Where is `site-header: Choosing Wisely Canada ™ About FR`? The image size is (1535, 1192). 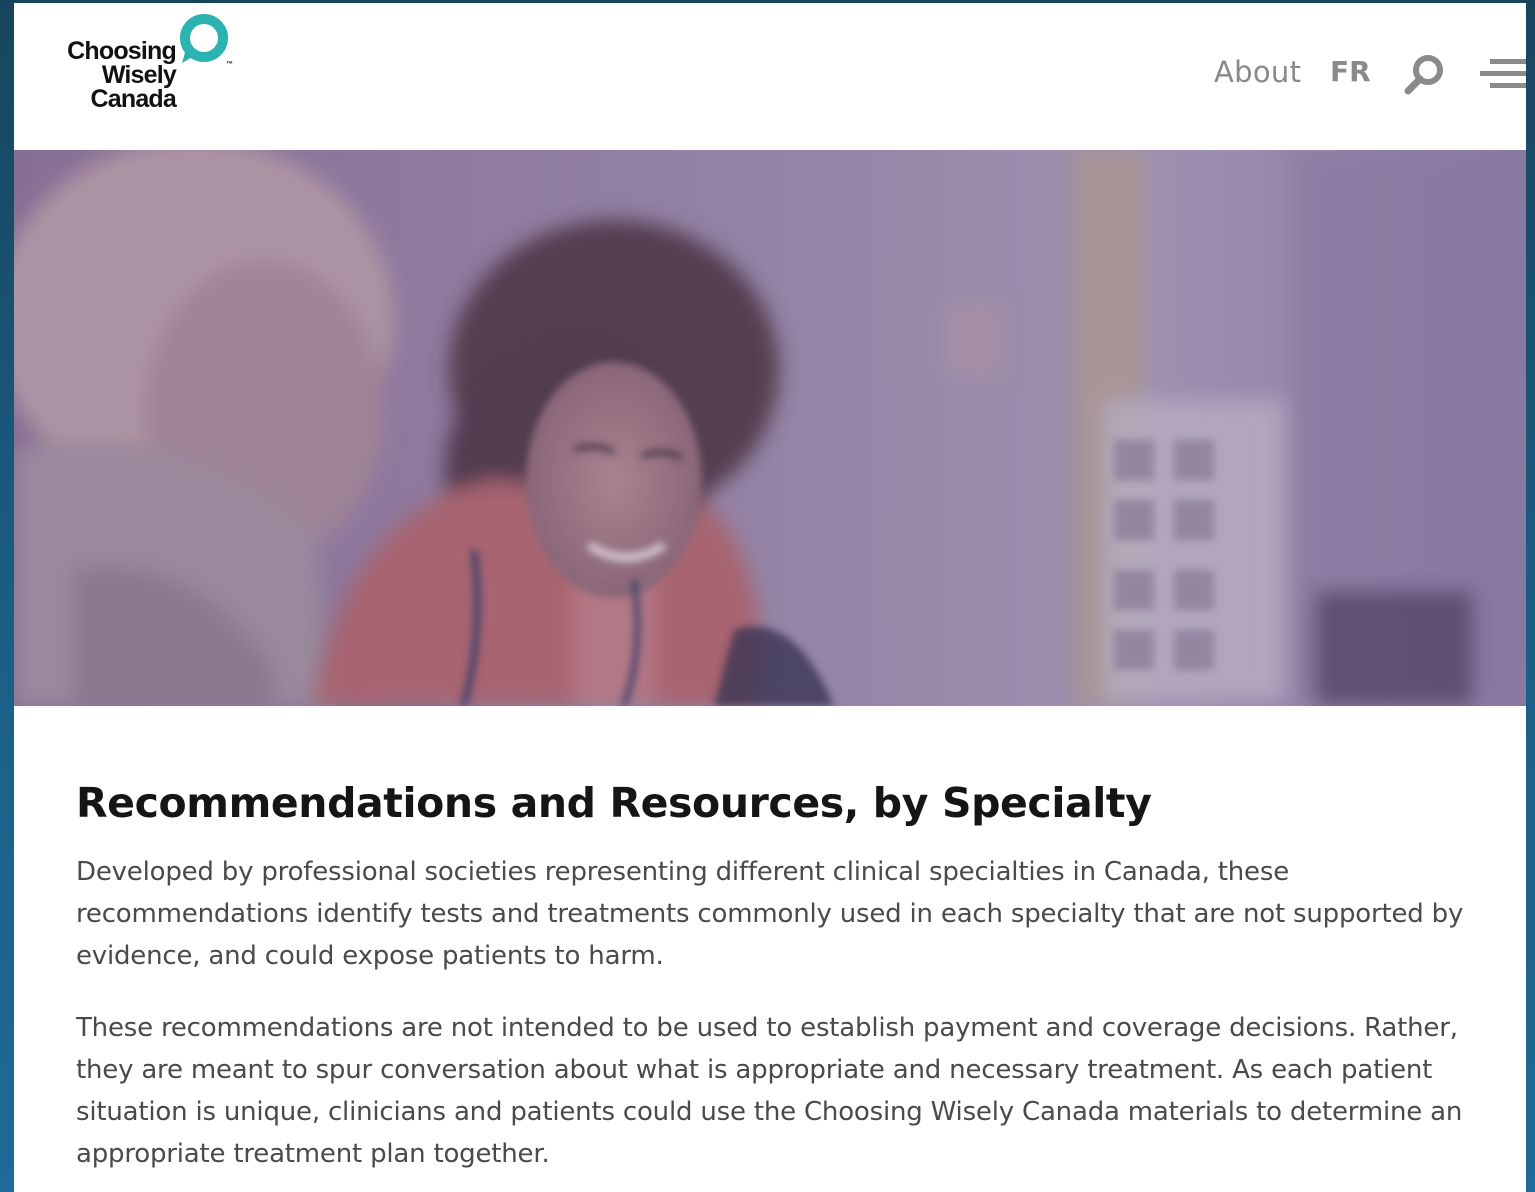 site-header: Choosing Wisely Canada ™ About FR is located at coordinates (770, 76).